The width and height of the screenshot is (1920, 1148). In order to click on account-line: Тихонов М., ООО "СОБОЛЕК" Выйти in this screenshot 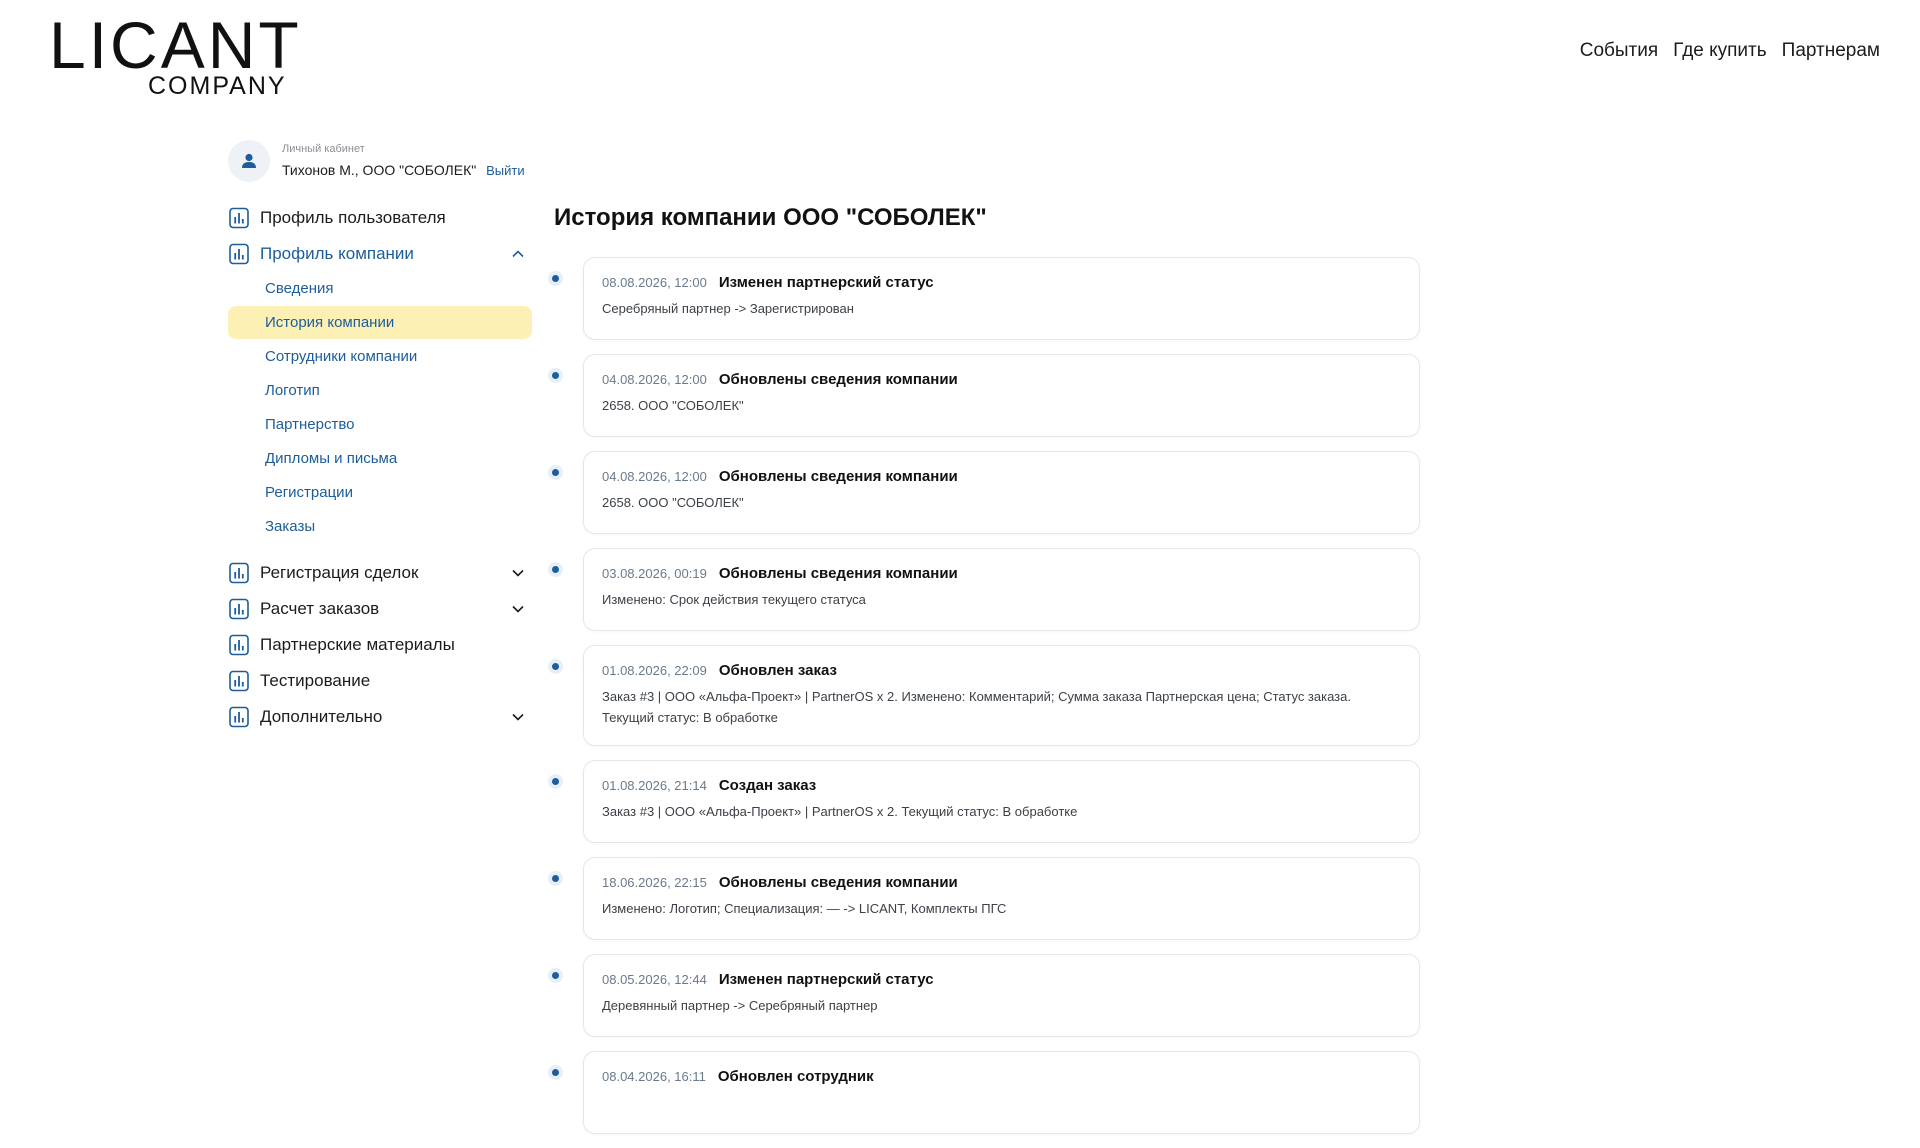, I will do `click(403, 170)`.